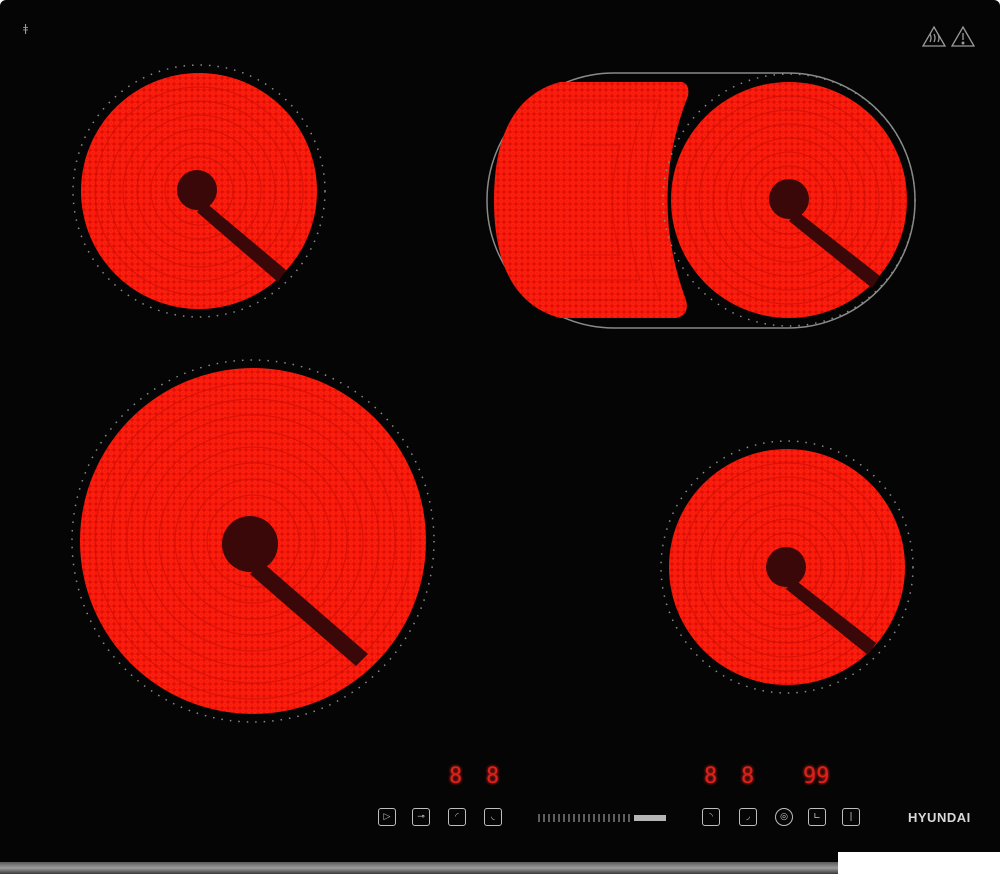  Describe the element at coordinates (784, 817) in the screenshot. I see `dual-zone-icon: ◎` at that location.